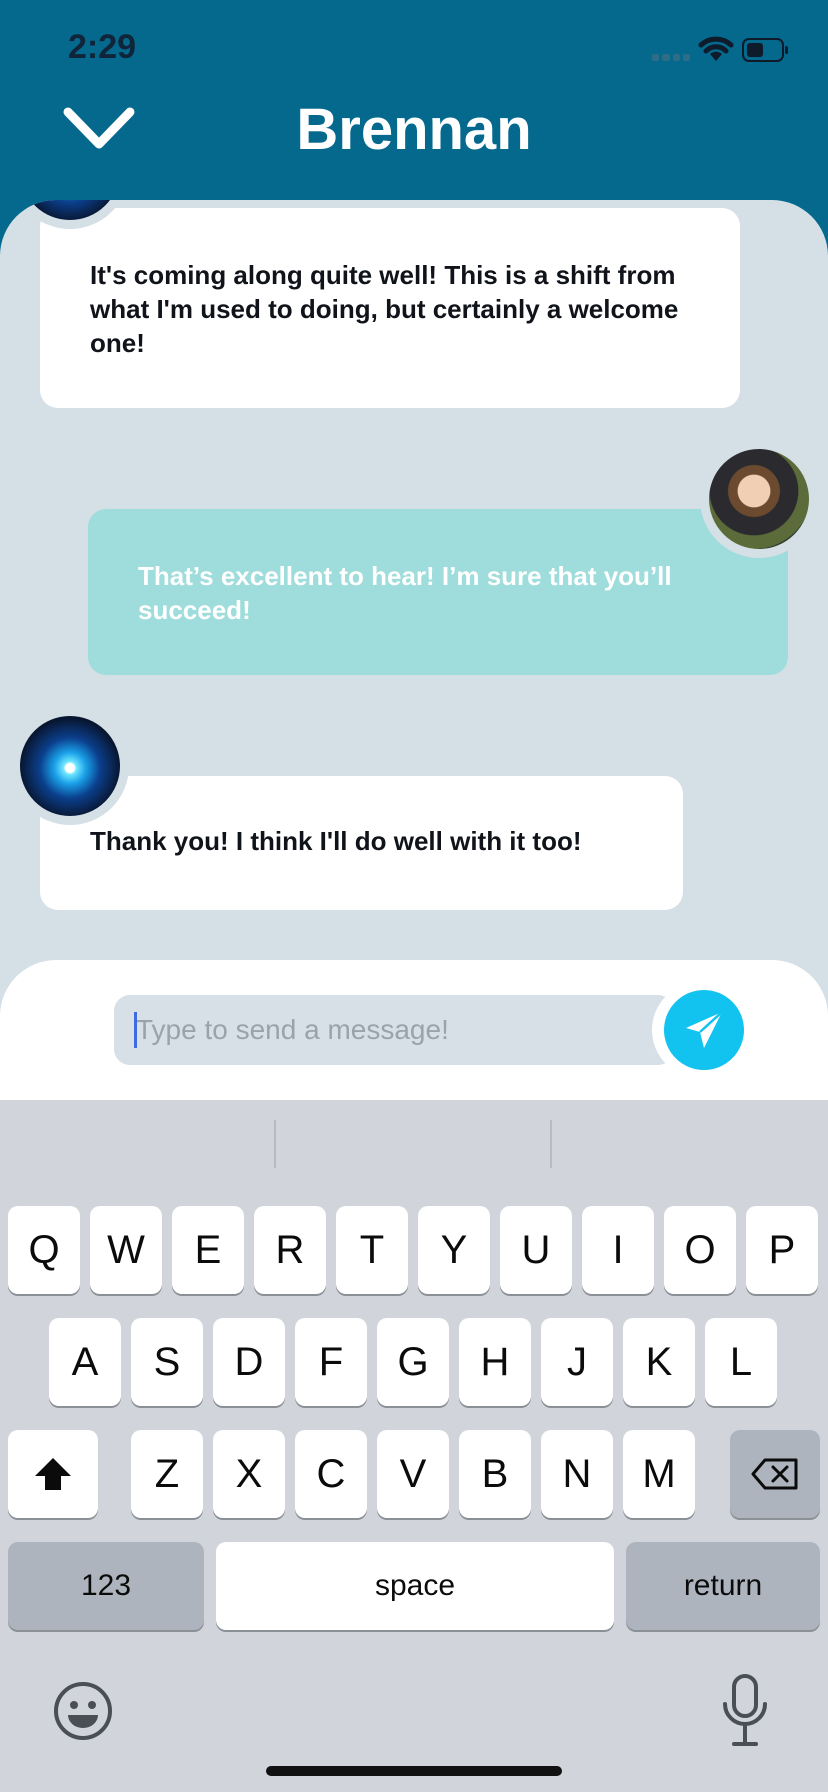 The height and width of the screenshot is (1792, 828). I want to click on numbers-key: 123, so click(106, 1586).